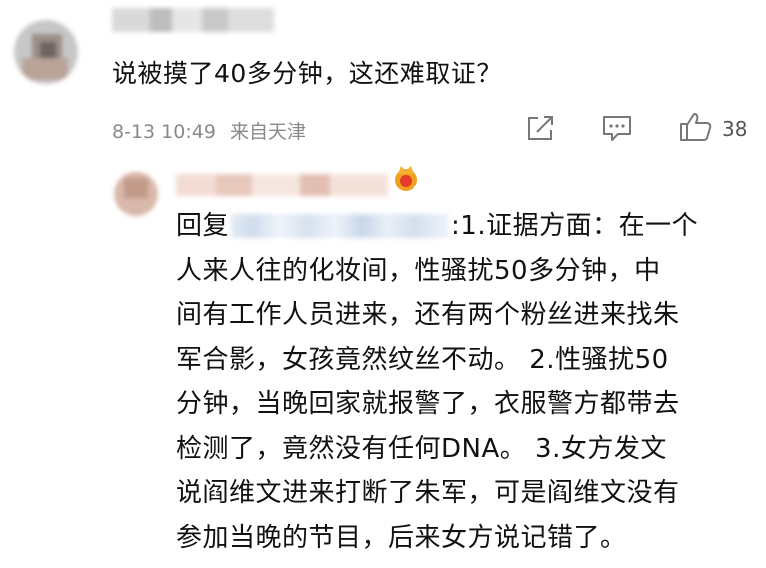  Describe the element at coordinates (428, 315) in the screenshot. I see `reply-line-3: 间有工作人员进来，还有两个粉丝进来找朱` at that location.